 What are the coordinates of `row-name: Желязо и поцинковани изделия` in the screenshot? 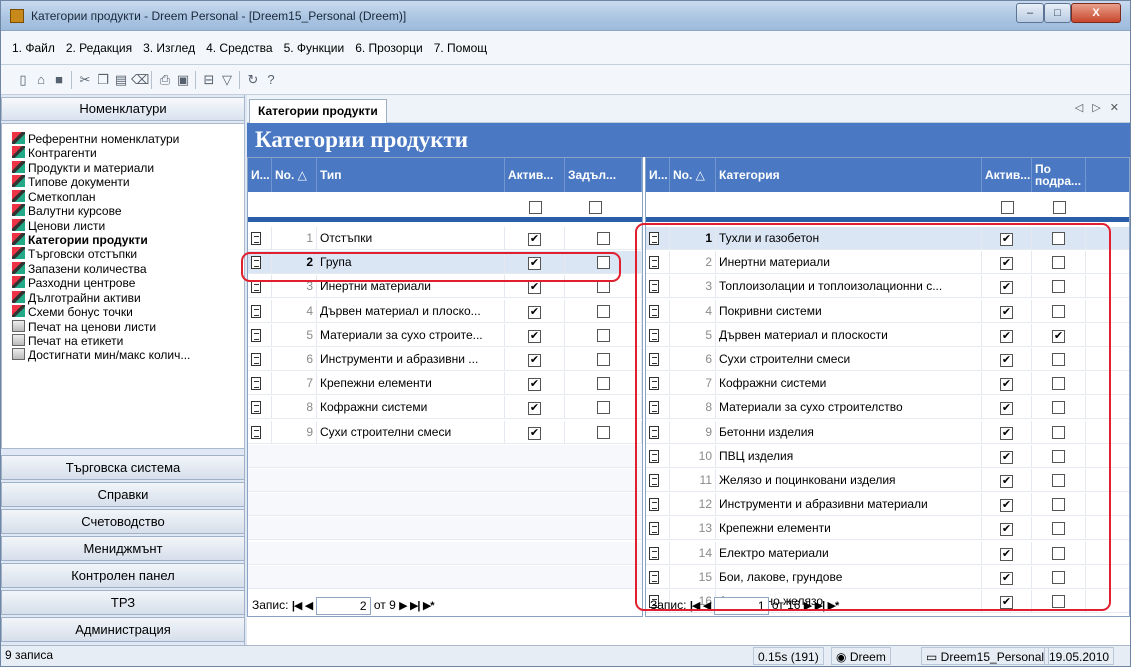 It's located at (849, 480).